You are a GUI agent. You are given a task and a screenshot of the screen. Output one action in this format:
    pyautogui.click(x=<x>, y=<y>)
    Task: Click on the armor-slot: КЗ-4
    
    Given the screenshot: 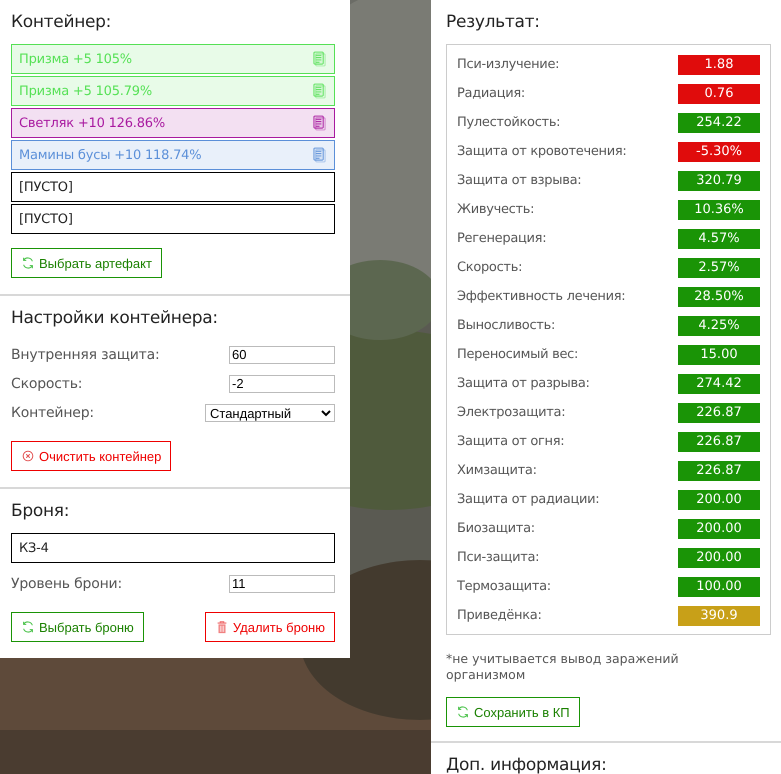 What is the action you would take?
    pyautogui.click(x=173, y=548)
    